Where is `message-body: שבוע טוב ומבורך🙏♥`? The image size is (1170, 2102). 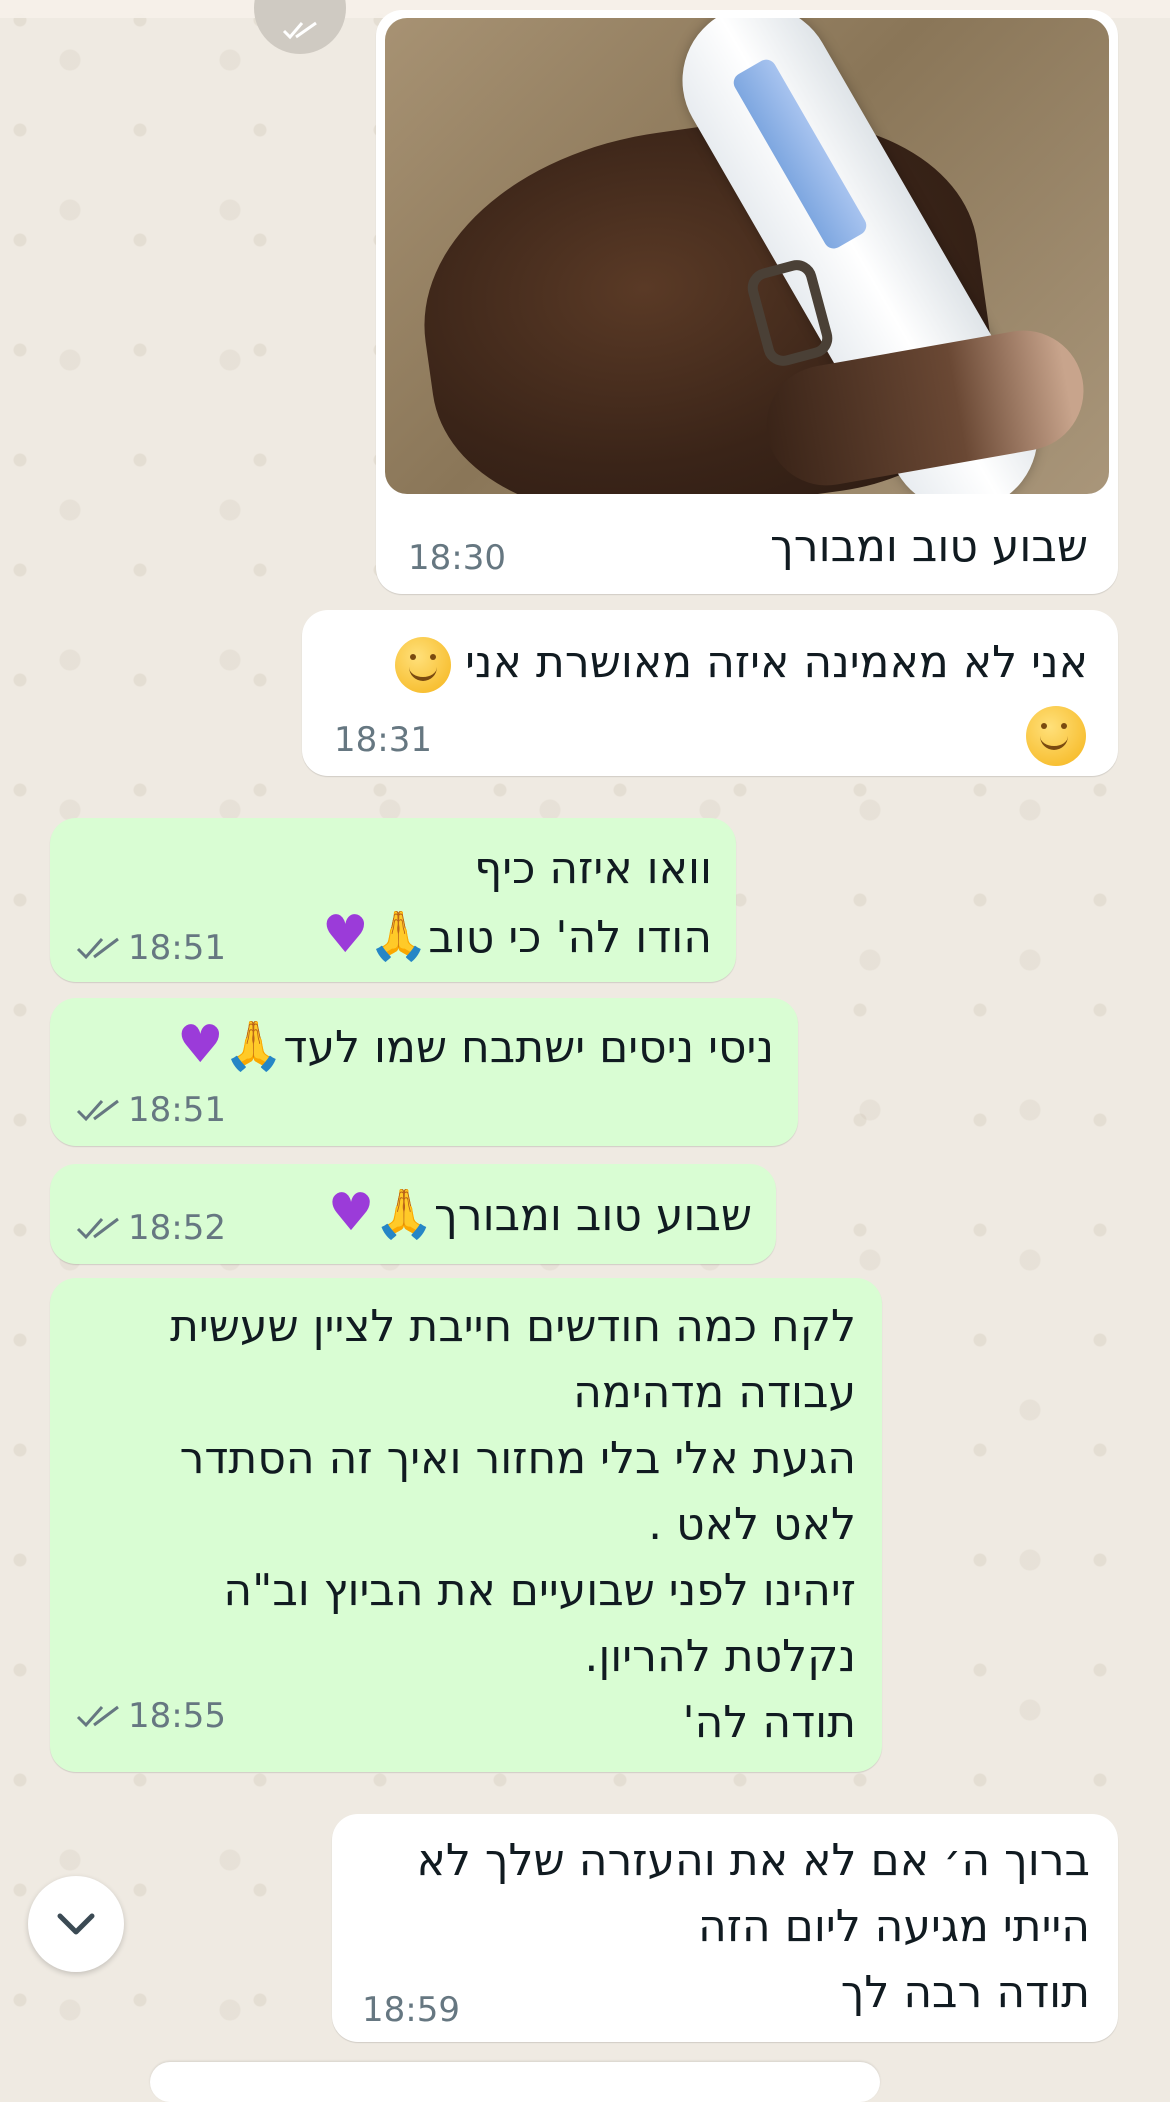
message-body: שבוע טוב ומבורך🙏♥ is located at coordinates (539, 1213).